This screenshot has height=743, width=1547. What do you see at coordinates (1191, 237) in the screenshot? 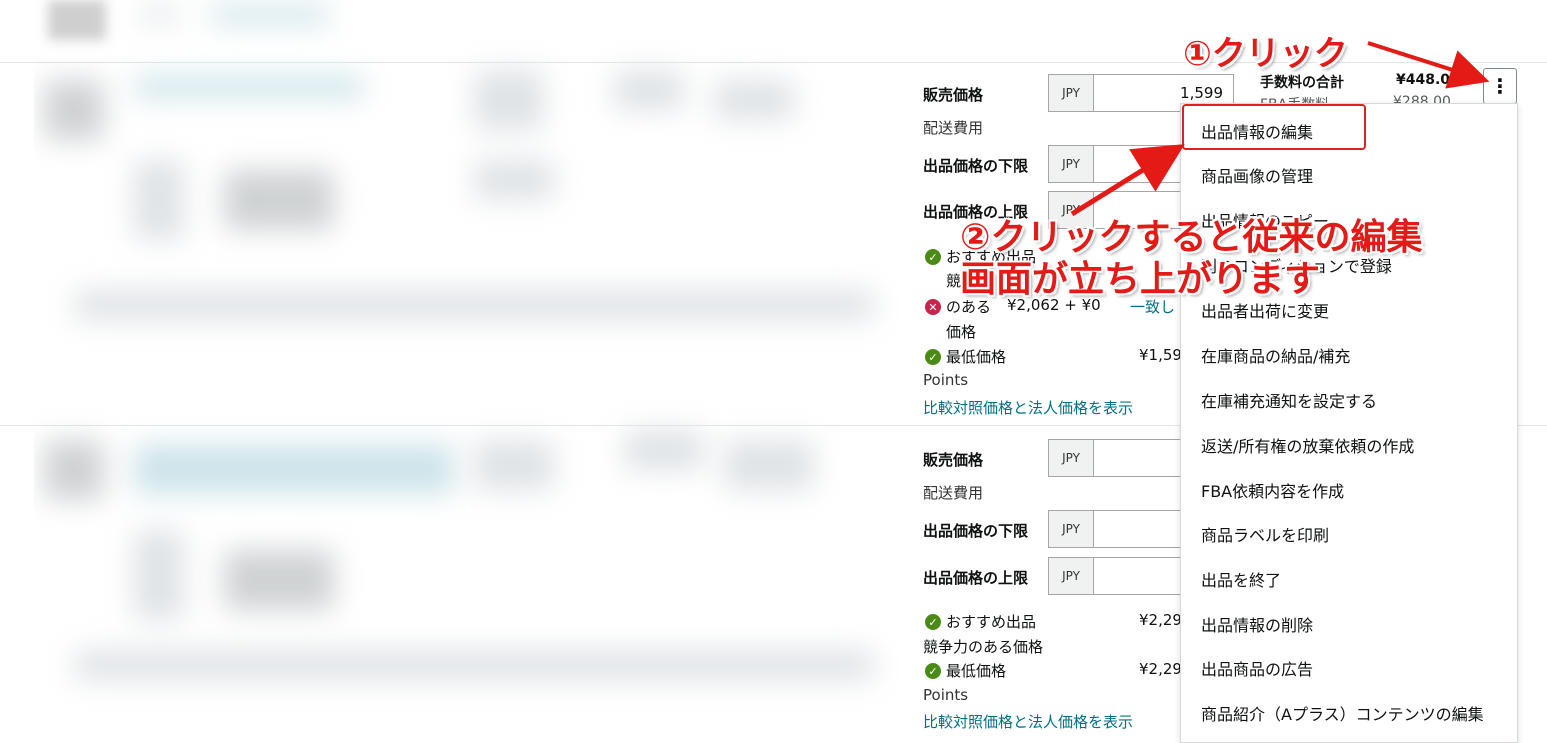
I see `annotation-step2-line1: ②クリックすると従来の編集` at bounding box center [1191, 237].